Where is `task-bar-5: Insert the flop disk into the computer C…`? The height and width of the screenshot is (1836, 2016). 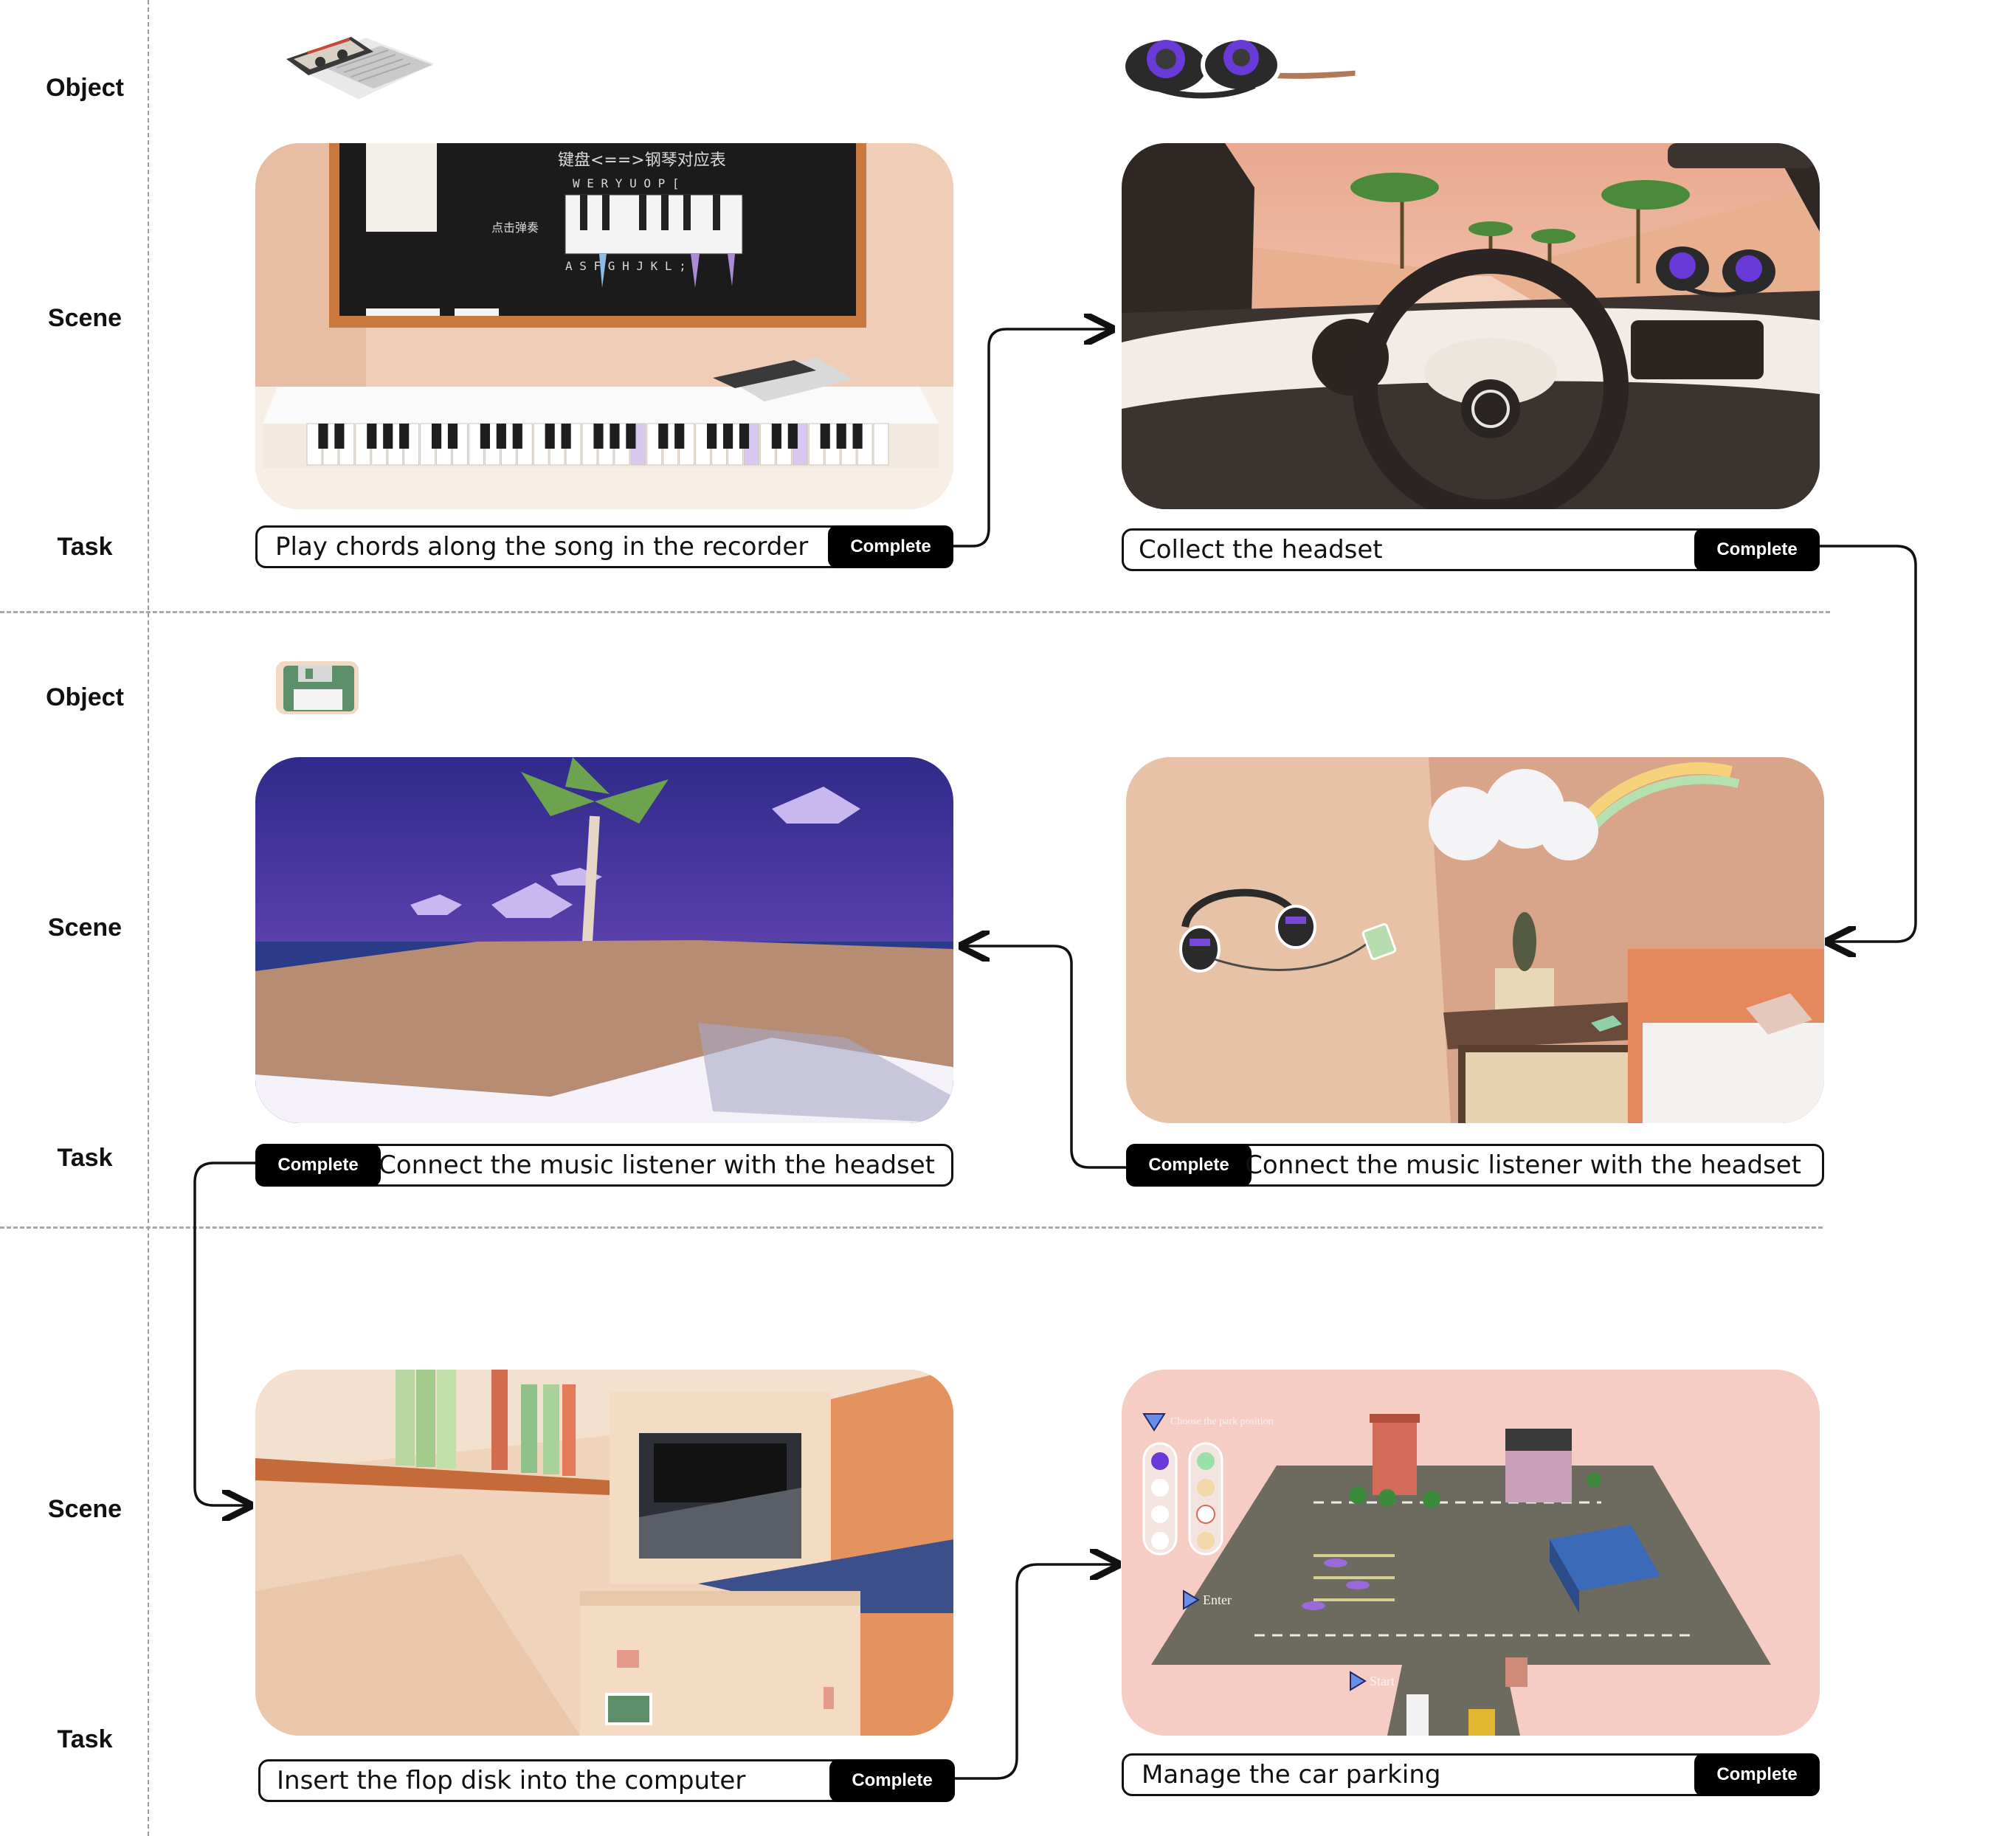 task-bar-5: Insert the flop disk into the computer C… is located at coordinates (606, 1780).